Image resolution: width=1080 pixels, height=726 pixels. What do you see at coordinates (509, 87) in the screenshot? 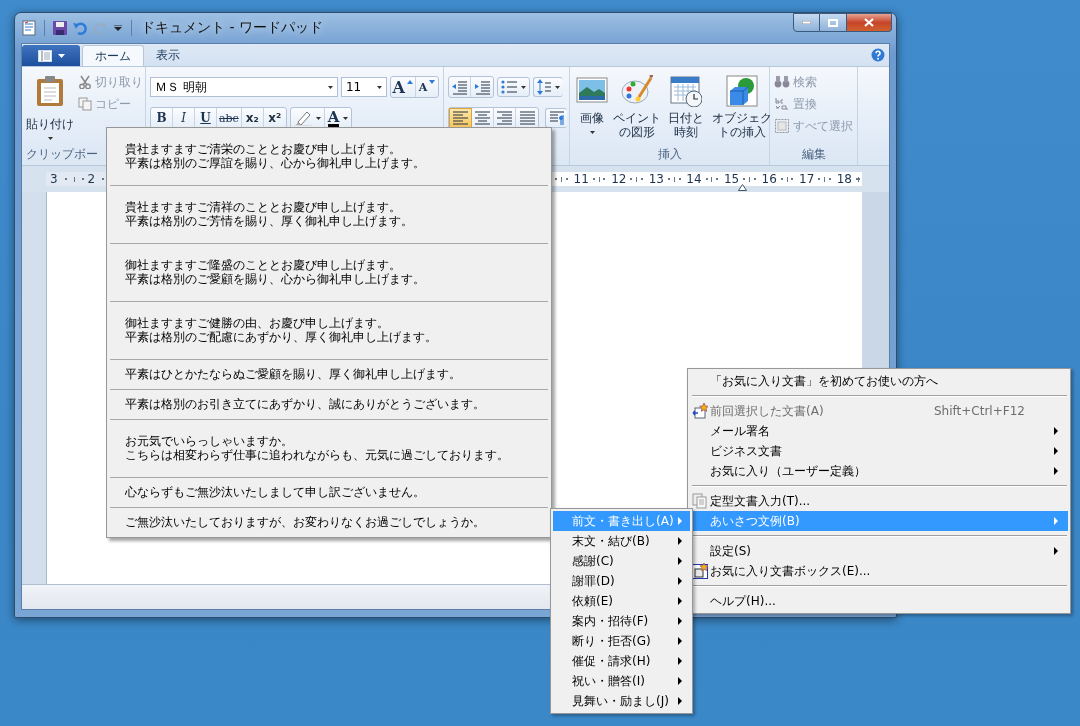
I see `bulleted-list-icon` at bounding box center [509, 87].